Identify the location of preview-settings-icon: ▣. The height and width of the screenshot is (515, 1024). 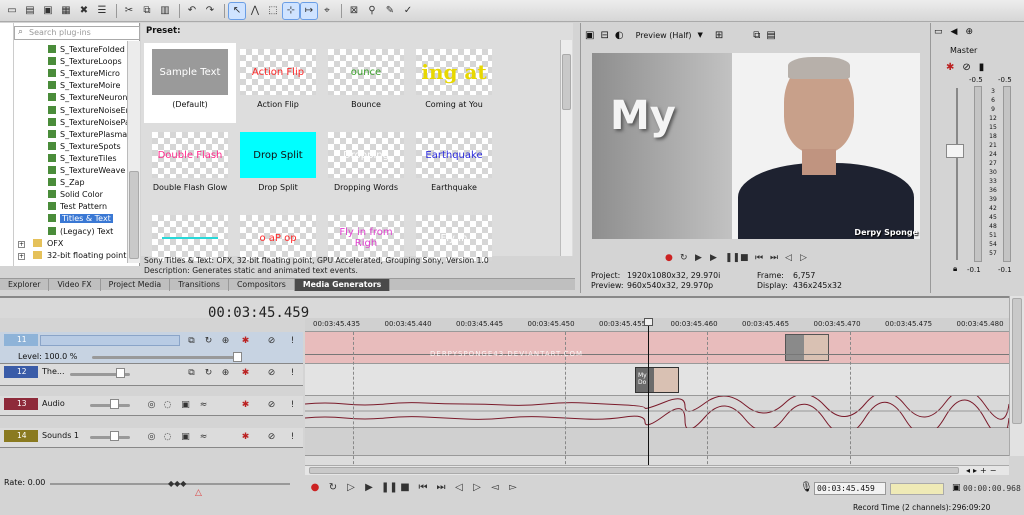
(589, 35).